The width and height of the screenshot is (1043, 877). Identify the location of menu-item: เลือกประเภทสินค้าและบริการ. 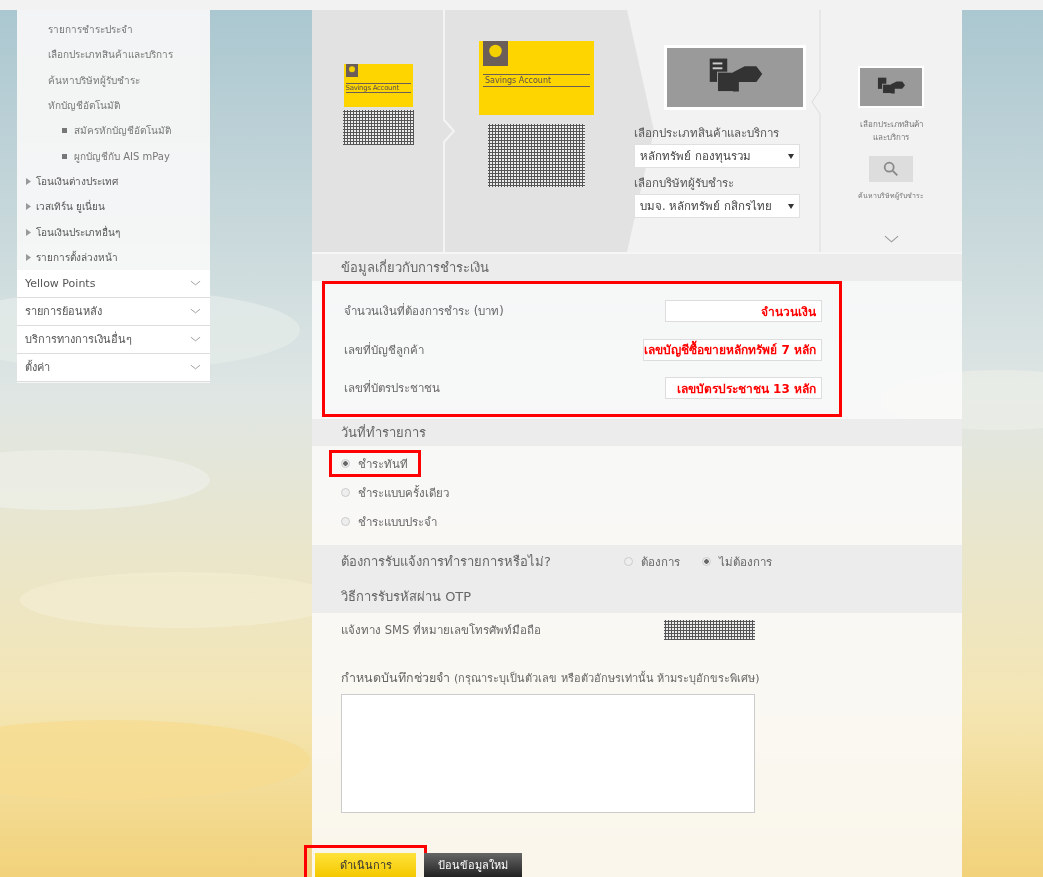
(113, 55).